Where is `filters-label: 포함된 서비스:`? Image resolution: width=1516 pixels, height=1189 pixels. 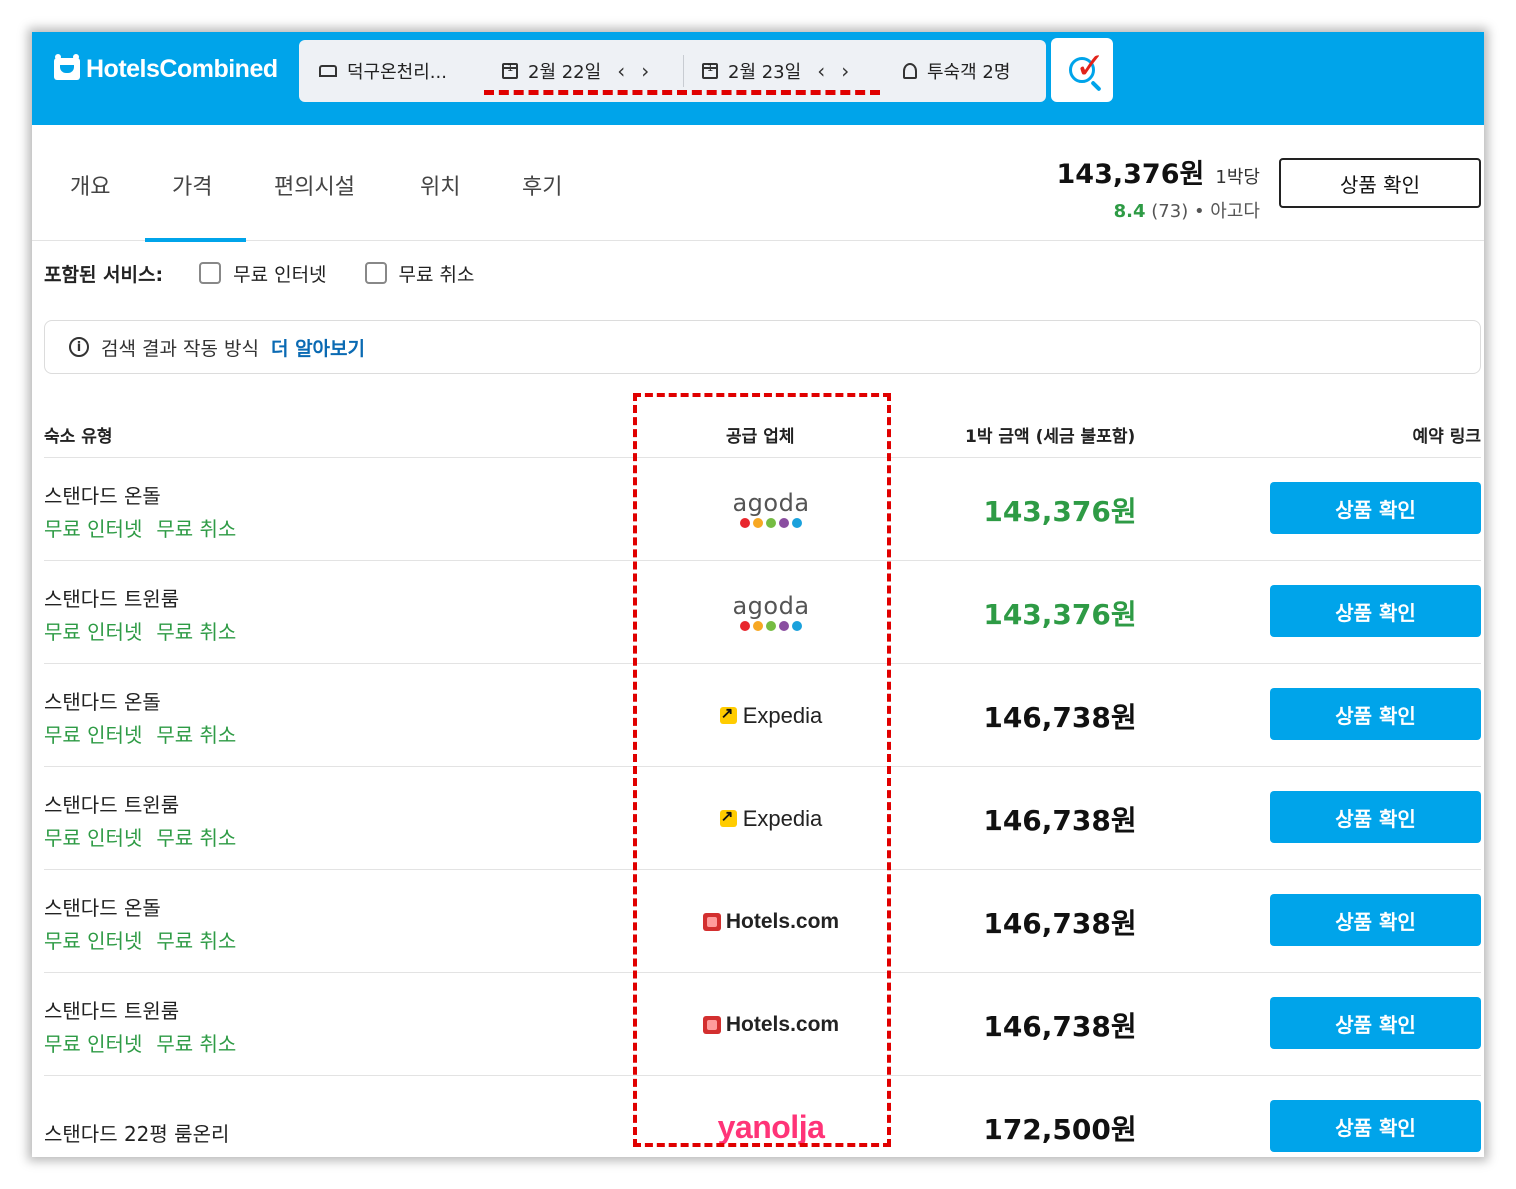
filters-label: 포함된 서비스: is located at coordinates (104, 274).